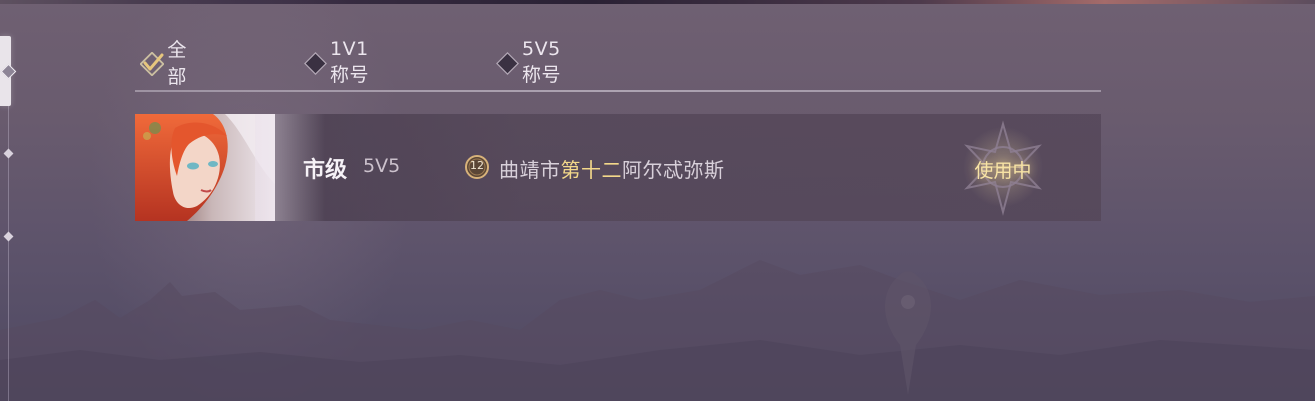 This screenshot has width=1315, height=401. Describe the element at coordinates (382, 166) in the screenshot. I see `title-mode: 5V5` at that location.